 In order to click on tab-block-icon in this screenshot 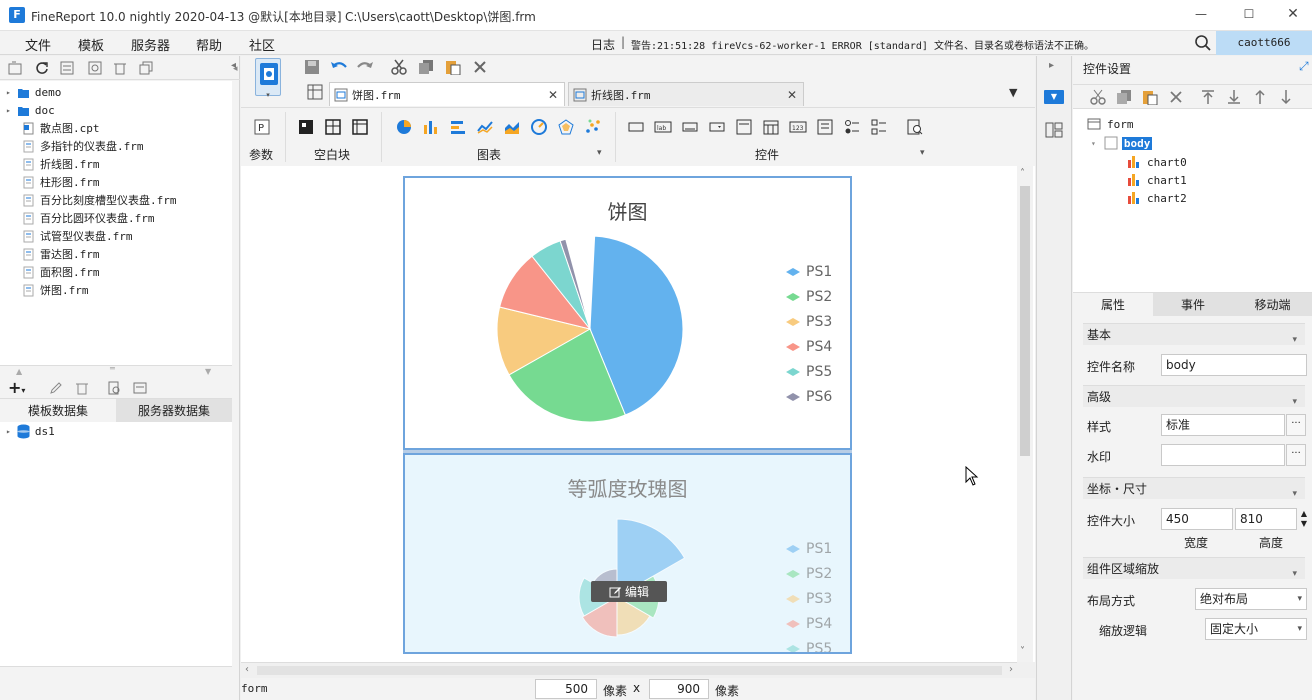, I will do `click(333, 127)`.